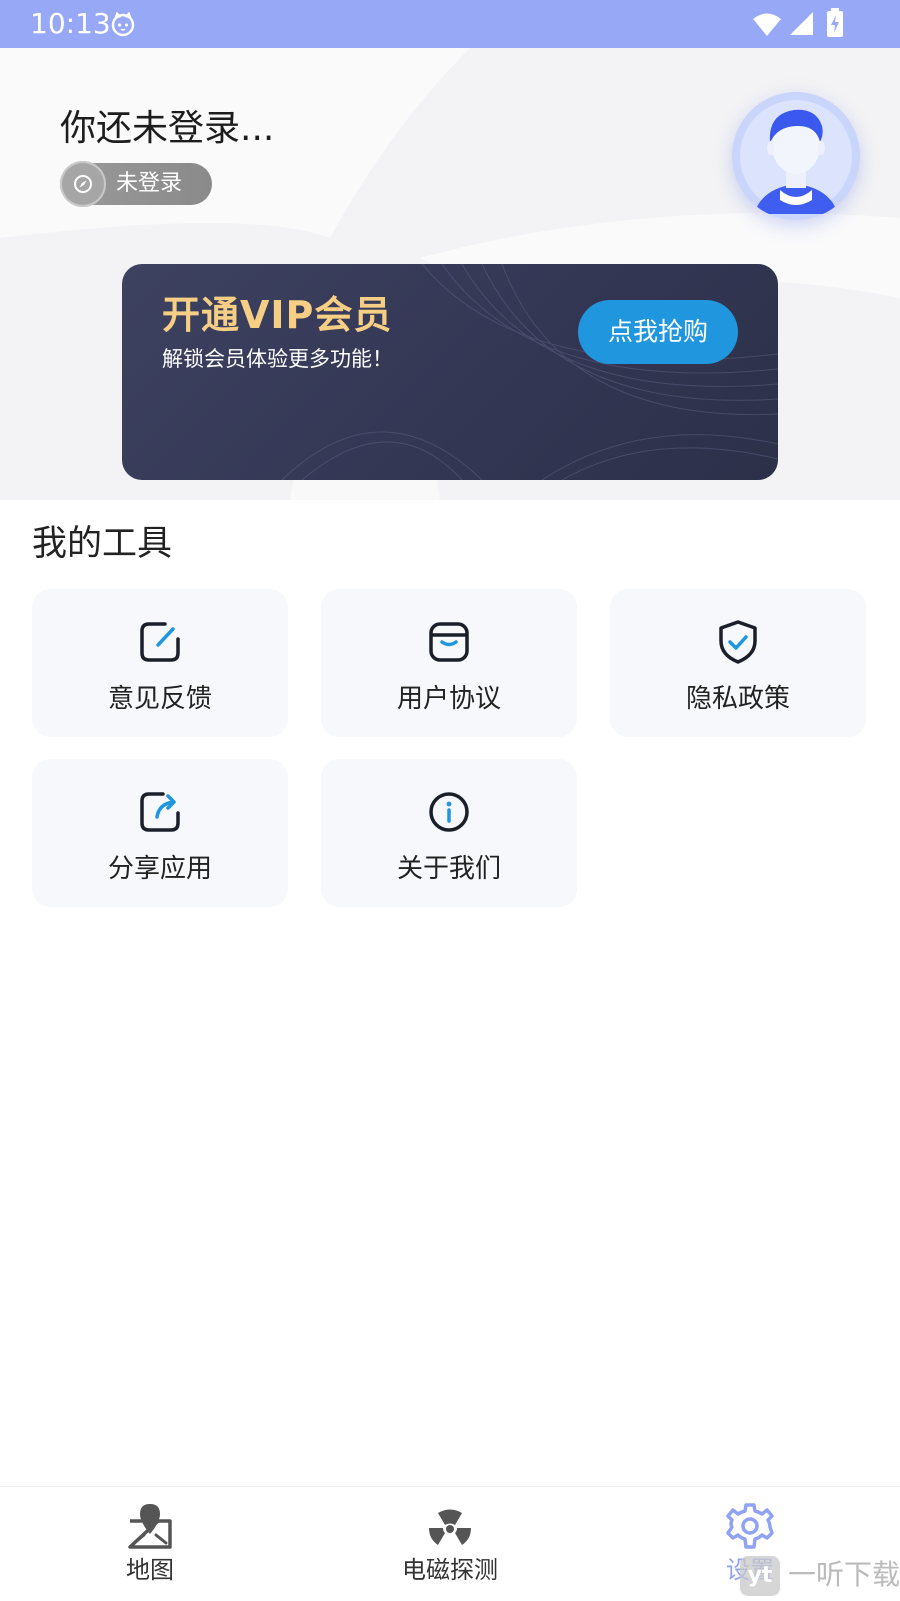 The image size is (900, 1601). Describe the element at coordinates (448, 869) in the screenshot. I see `tool-label: 关于我们` at that location.